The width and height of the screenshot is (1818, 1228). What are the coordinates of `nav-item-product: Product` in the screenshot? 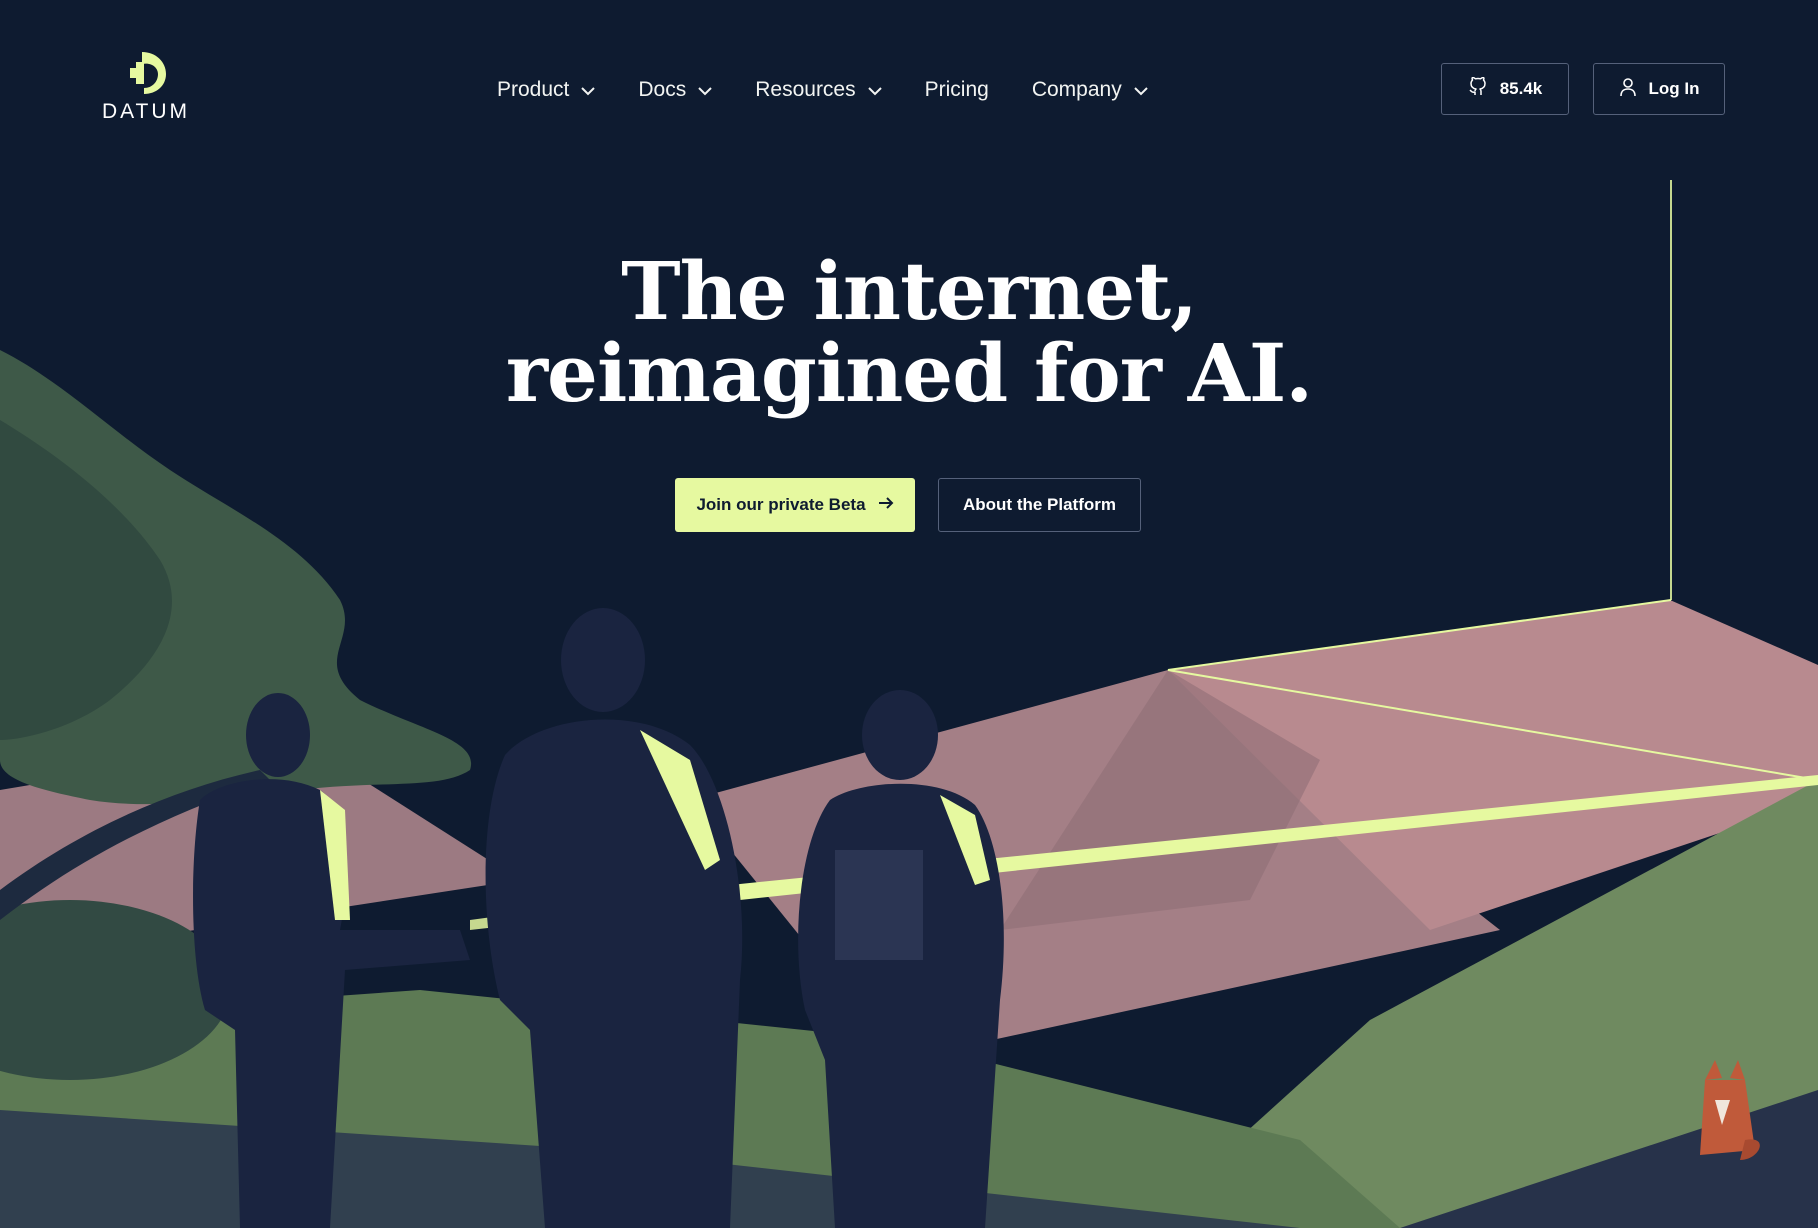 It's located at (546, 90).